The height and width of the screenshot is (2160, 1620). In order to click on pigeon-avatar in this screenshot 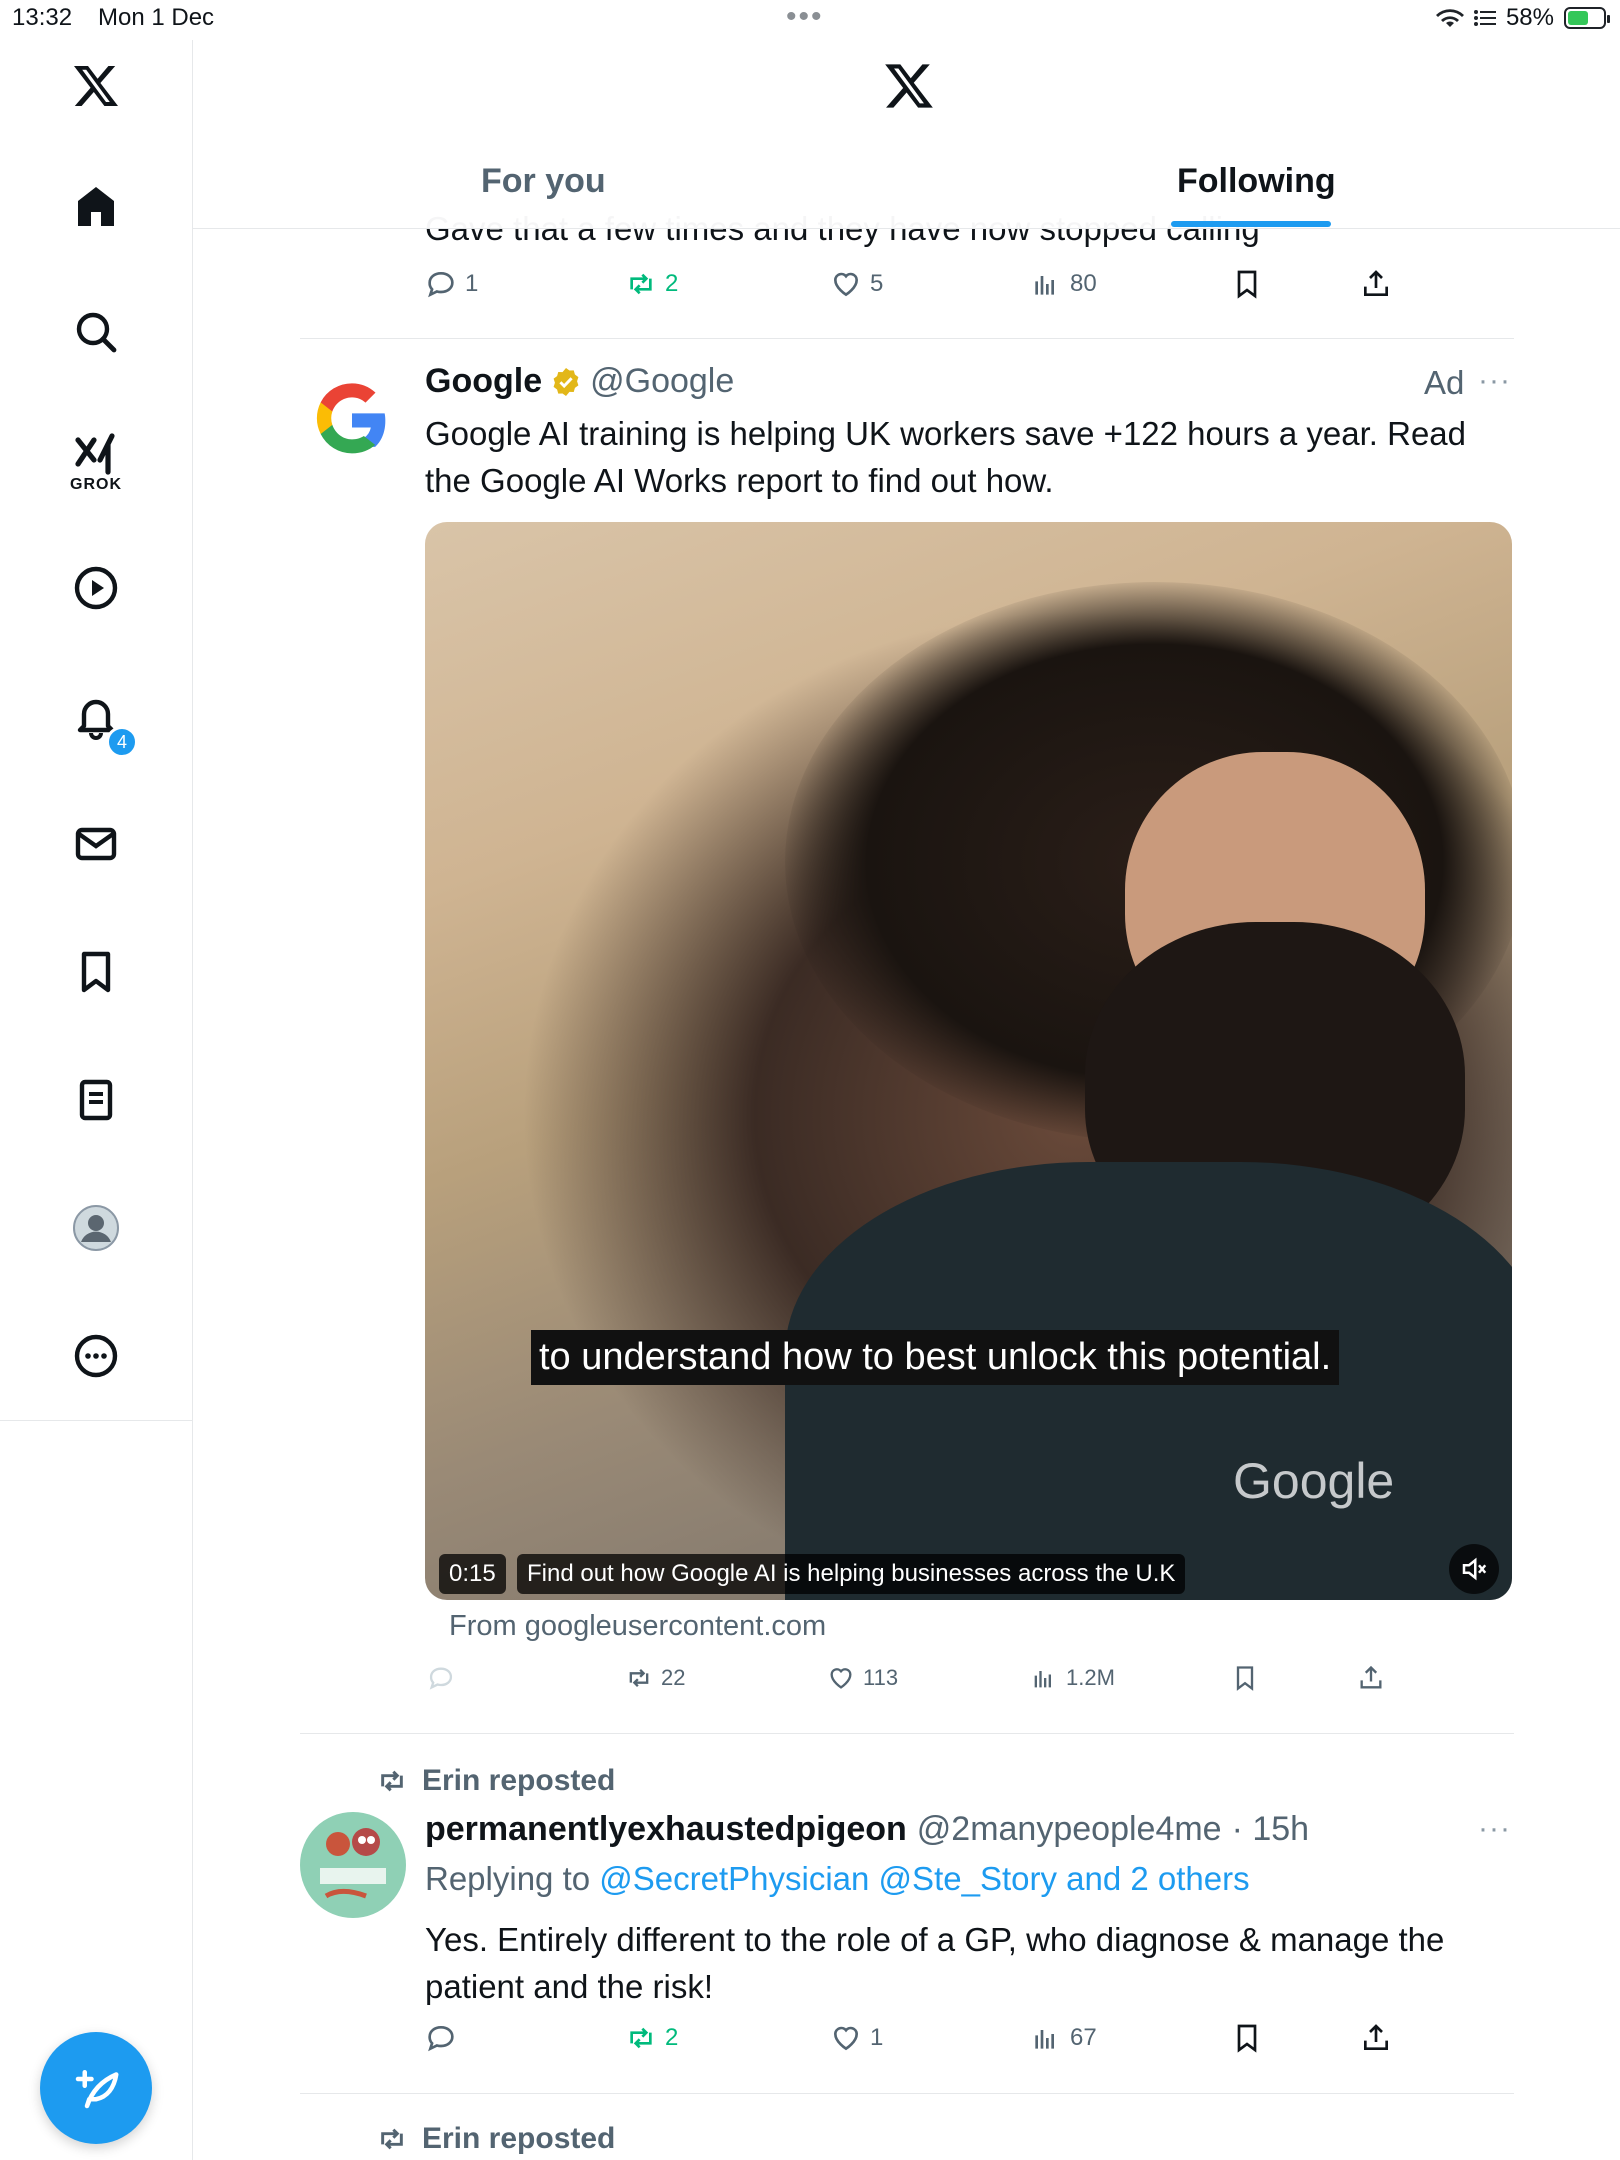, I will do `click(353, 1865)`.